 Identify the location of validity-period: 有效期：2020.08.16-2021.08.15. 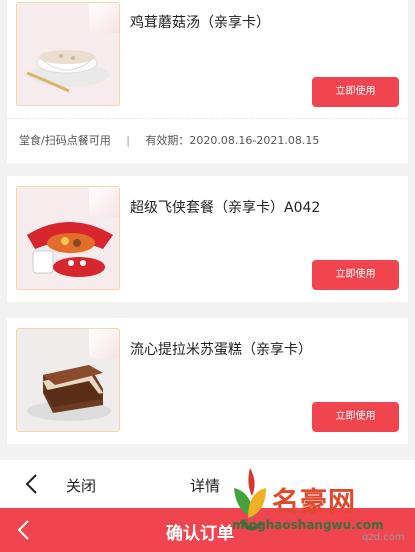
(232, 140).